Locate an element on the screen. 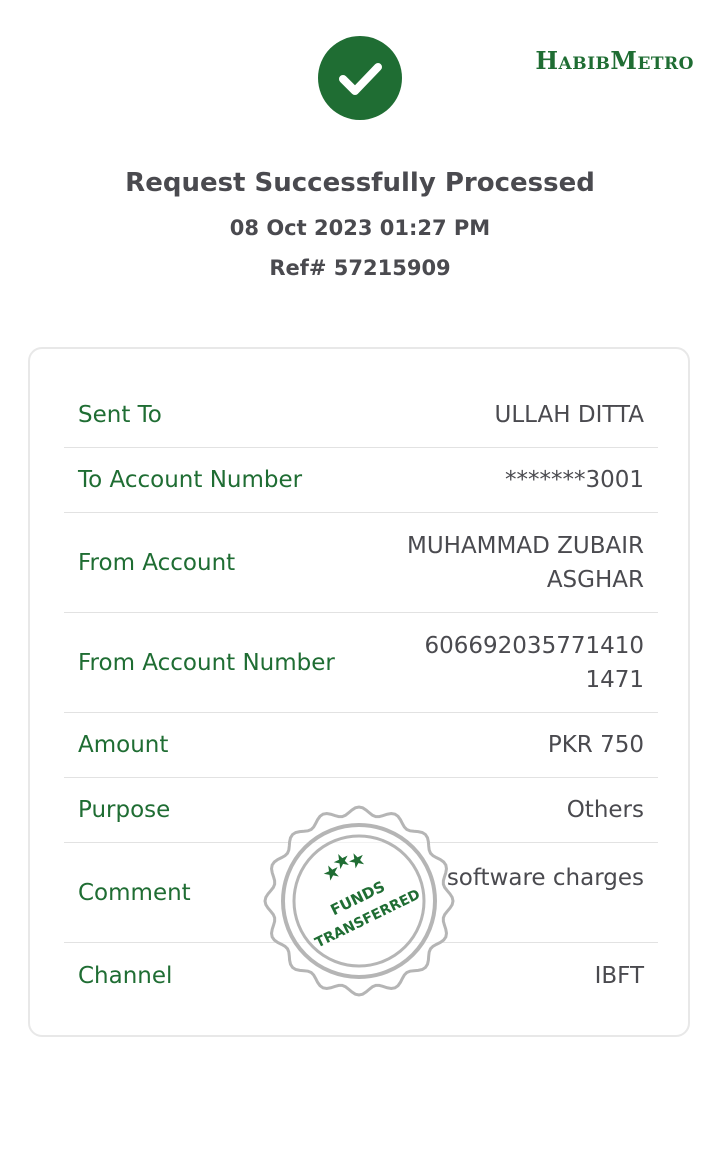 Image resolution: width=720 pixels, height=1167 pixels. detail-value: software charges is located at coordinates (545, 878).